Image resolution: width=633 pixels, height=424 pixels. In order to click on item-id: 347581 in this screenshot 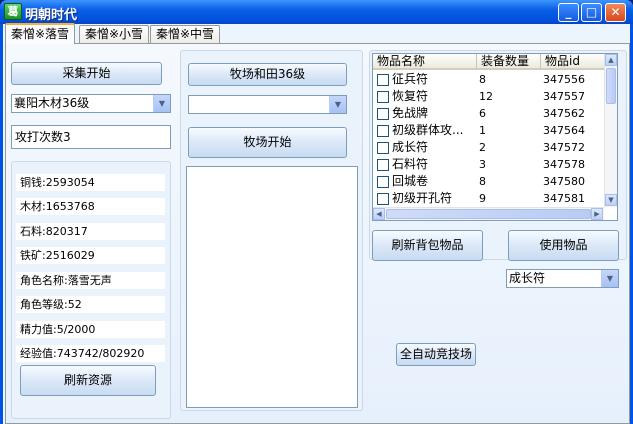, I will do `click(564, 198)`.